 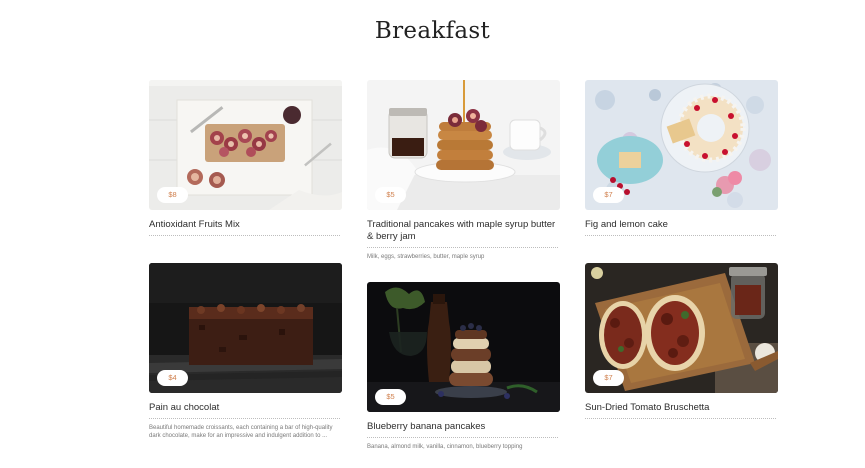 What do you see at coordinates (463, 427) in the screenshot?
I see `menu-item-name: Blueberry banana pancakes` at bounding box center [463, 427].